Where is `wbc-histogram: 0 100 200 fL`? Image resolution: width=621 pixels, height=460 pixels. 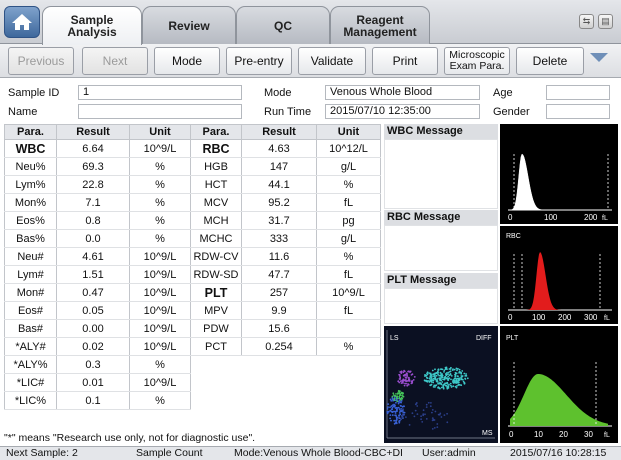
wbc-histogram: 0 100 200 fL is located at coordinates (559, 174).